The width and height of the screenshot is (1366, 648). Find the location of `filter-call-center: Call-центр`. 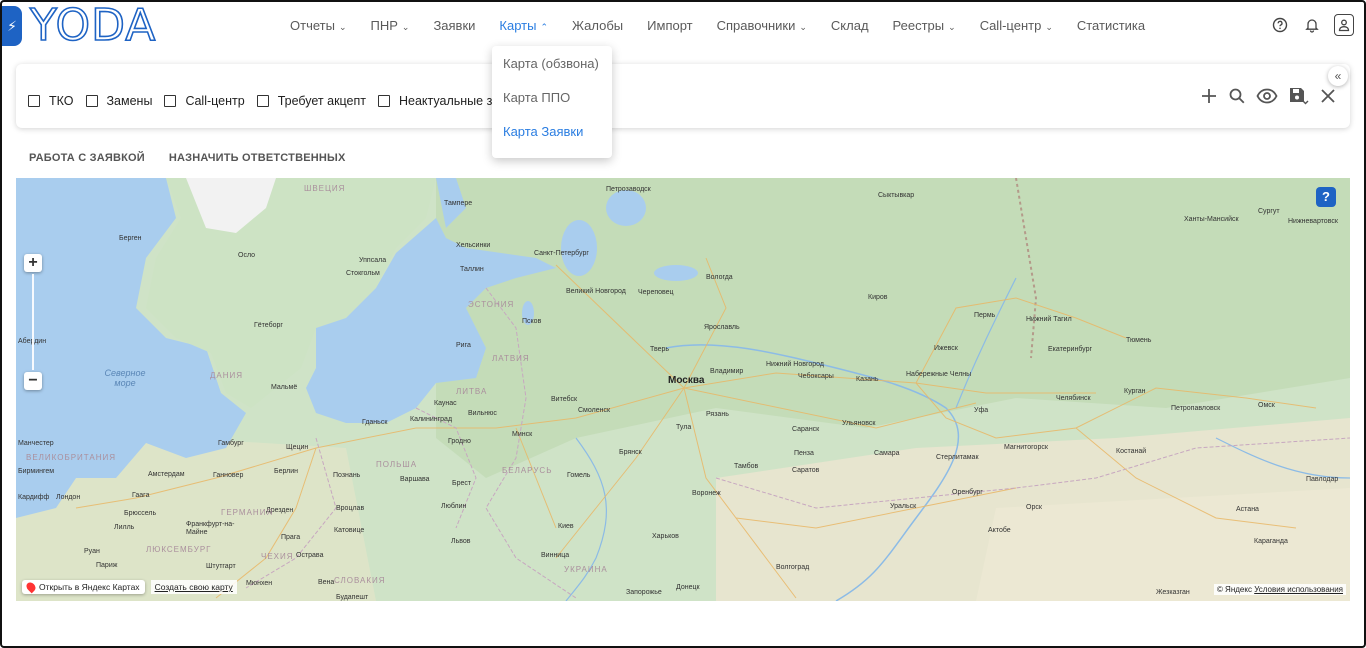

filter-call-center: Call-центр is located at coordinates (204, 101).